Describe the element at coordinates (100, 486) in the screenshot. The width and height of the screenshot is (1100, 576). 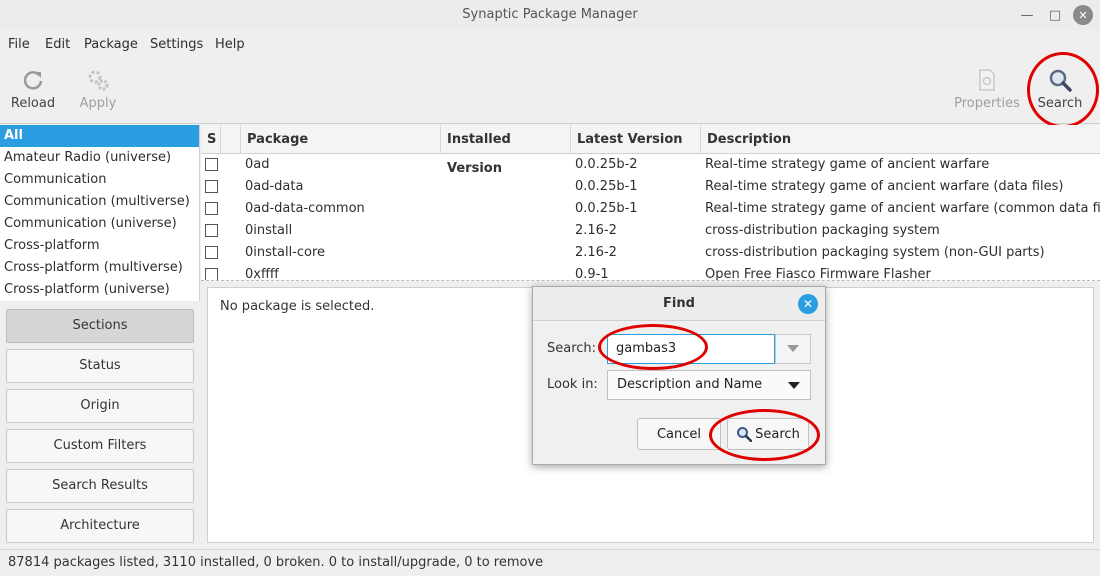
I see `search-results-button: Search Results` at that location.